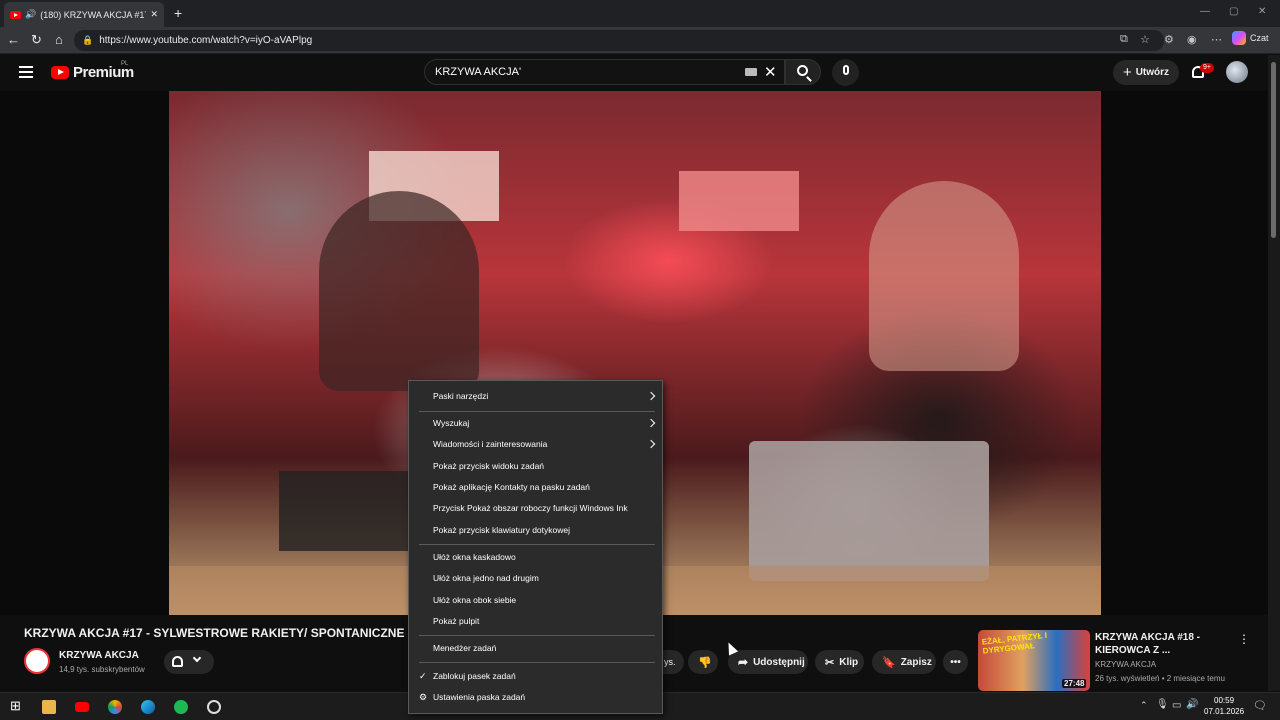 The width and height of the screenshot is (1280, 720). What do you see at coordinates (536, 557) in the screenshot?
I see `ctx-item-cascade: Ułóż okna kaskadowo` at bounding box center [536, 557].